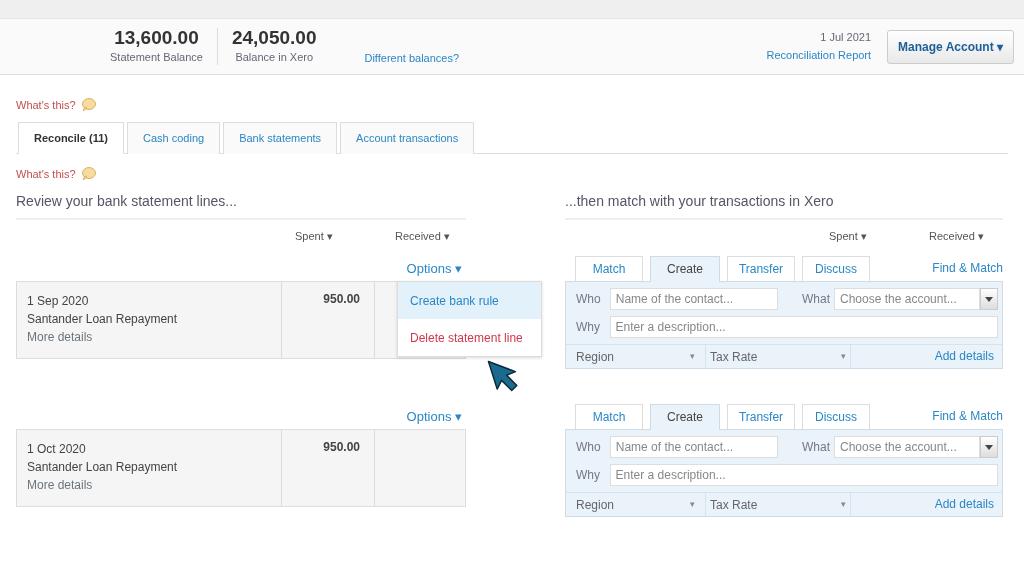 Image resolution: width=1024 pixels, height=577 pixels. What do you see at coordinates (57, 449) in the screenshot?
I see `date-text: 1 Oct 2020` at bounding box center [57, 449].